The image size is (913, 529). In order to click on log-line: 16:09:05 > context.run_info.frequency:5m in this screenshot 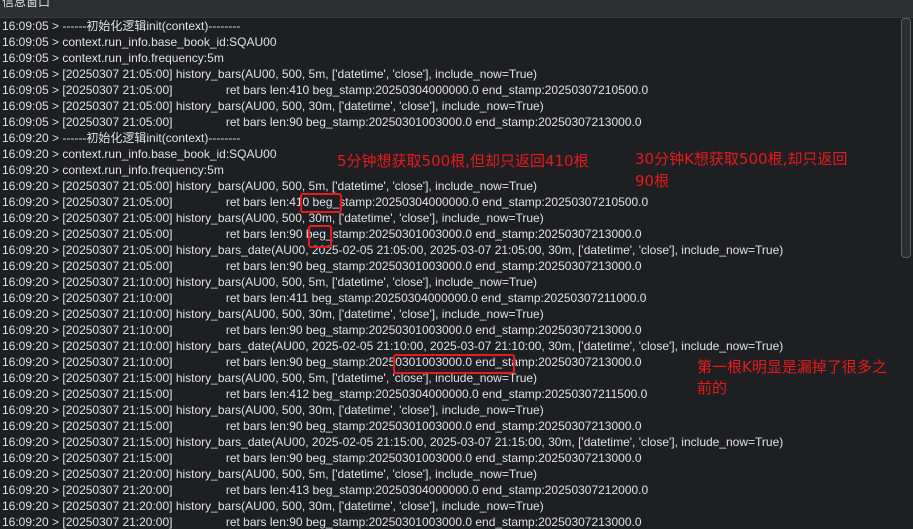, I will do `click(113, 58)`.